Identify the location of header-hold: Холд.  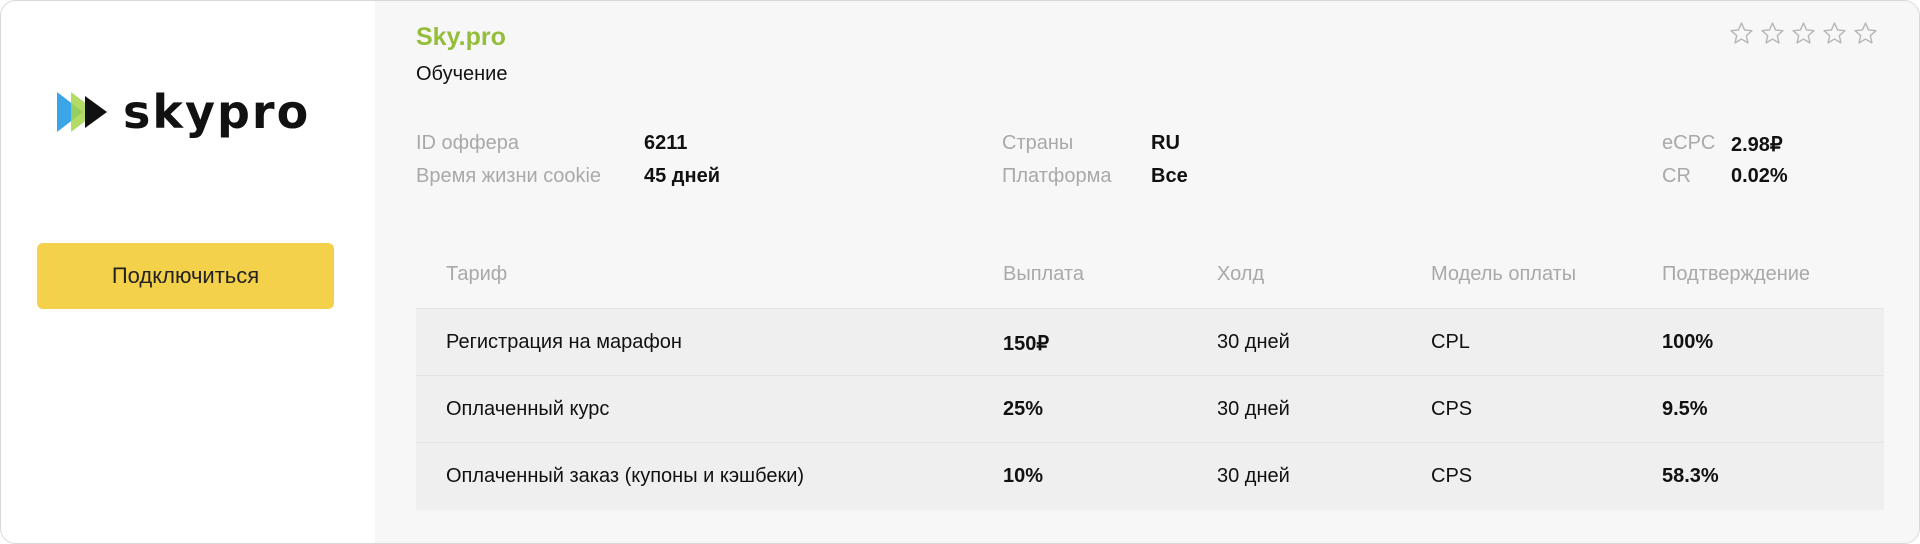
(1241, 274).